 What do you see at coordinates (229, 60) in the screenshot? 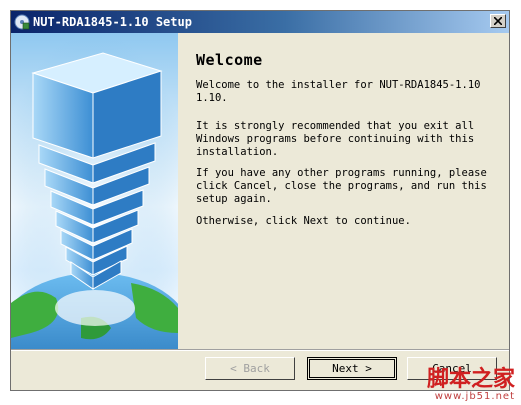
I see `page-title: Welcome` at bounding box center [229, 60].